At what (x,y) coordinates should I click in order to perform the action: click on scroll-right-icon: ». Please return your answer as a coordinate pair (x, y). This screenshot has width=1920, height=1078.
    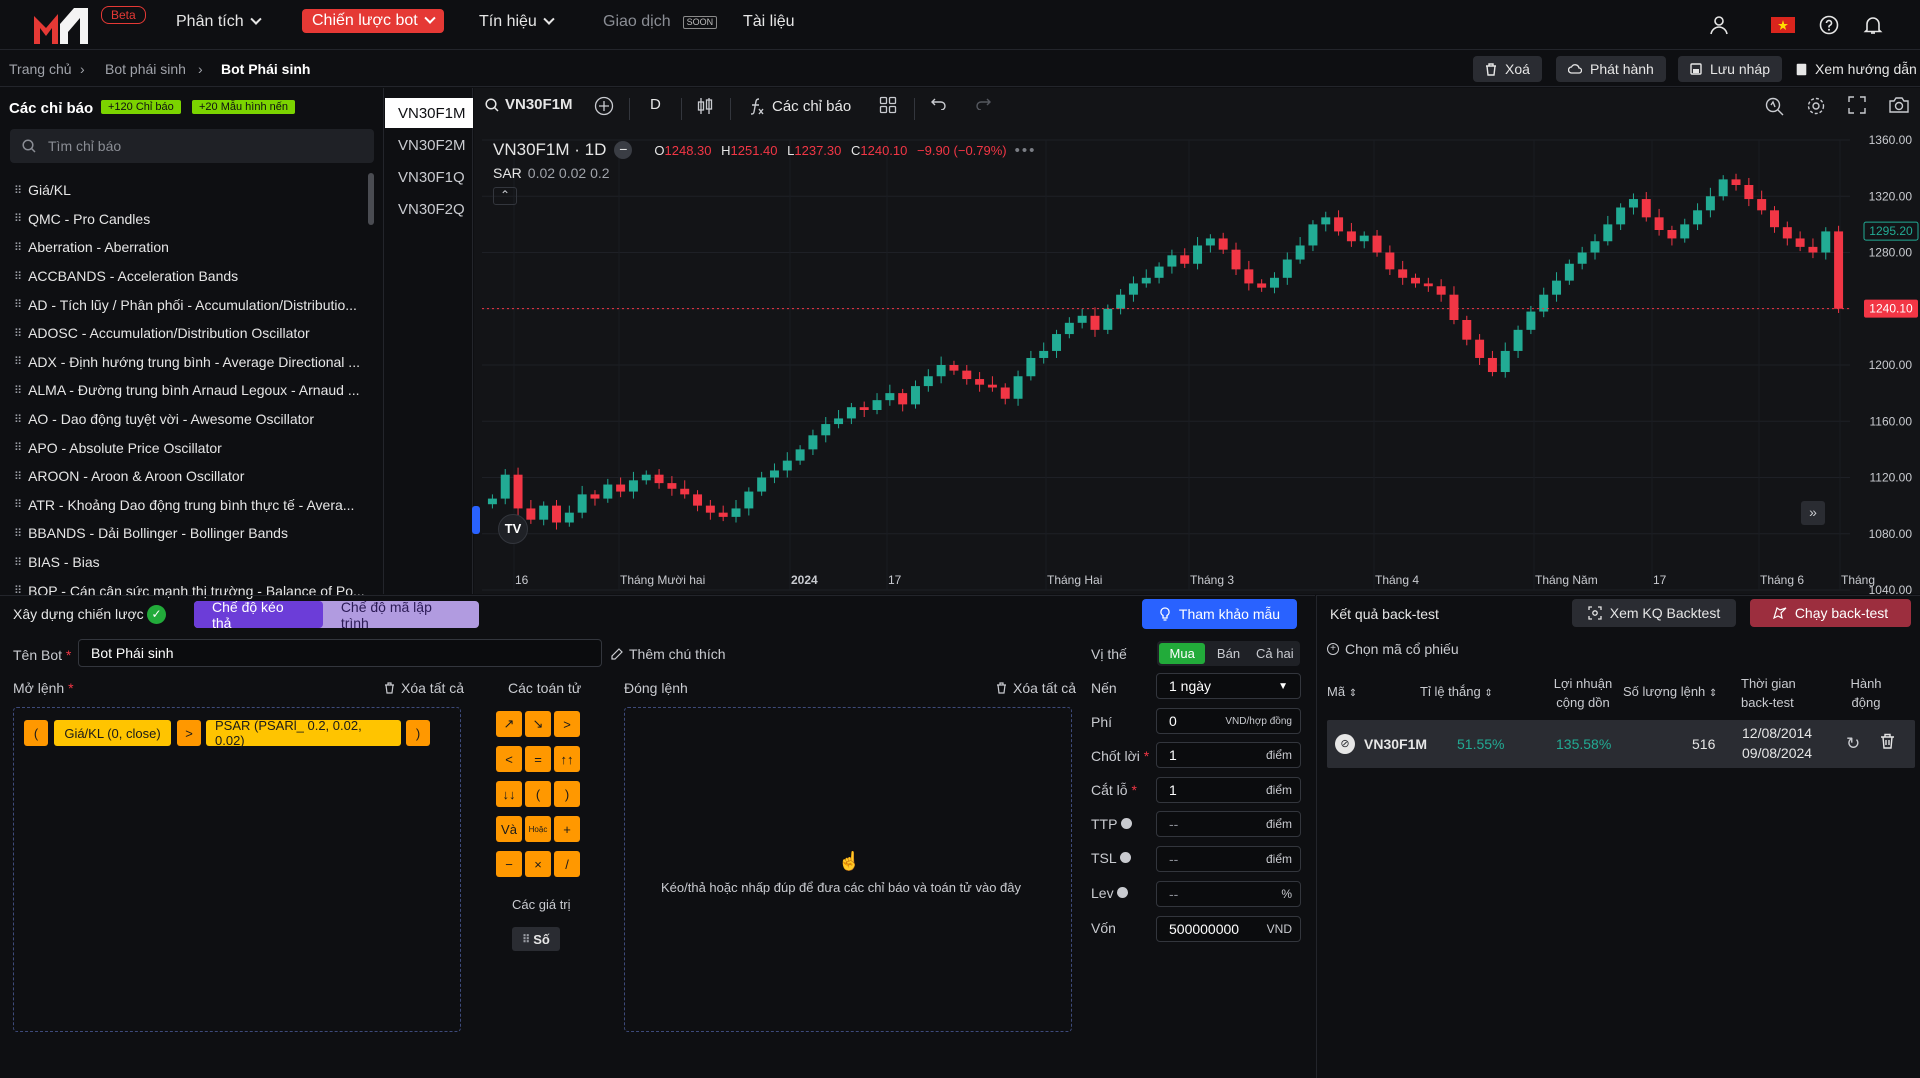
    Looking at the image, I should click on (1813, 513).